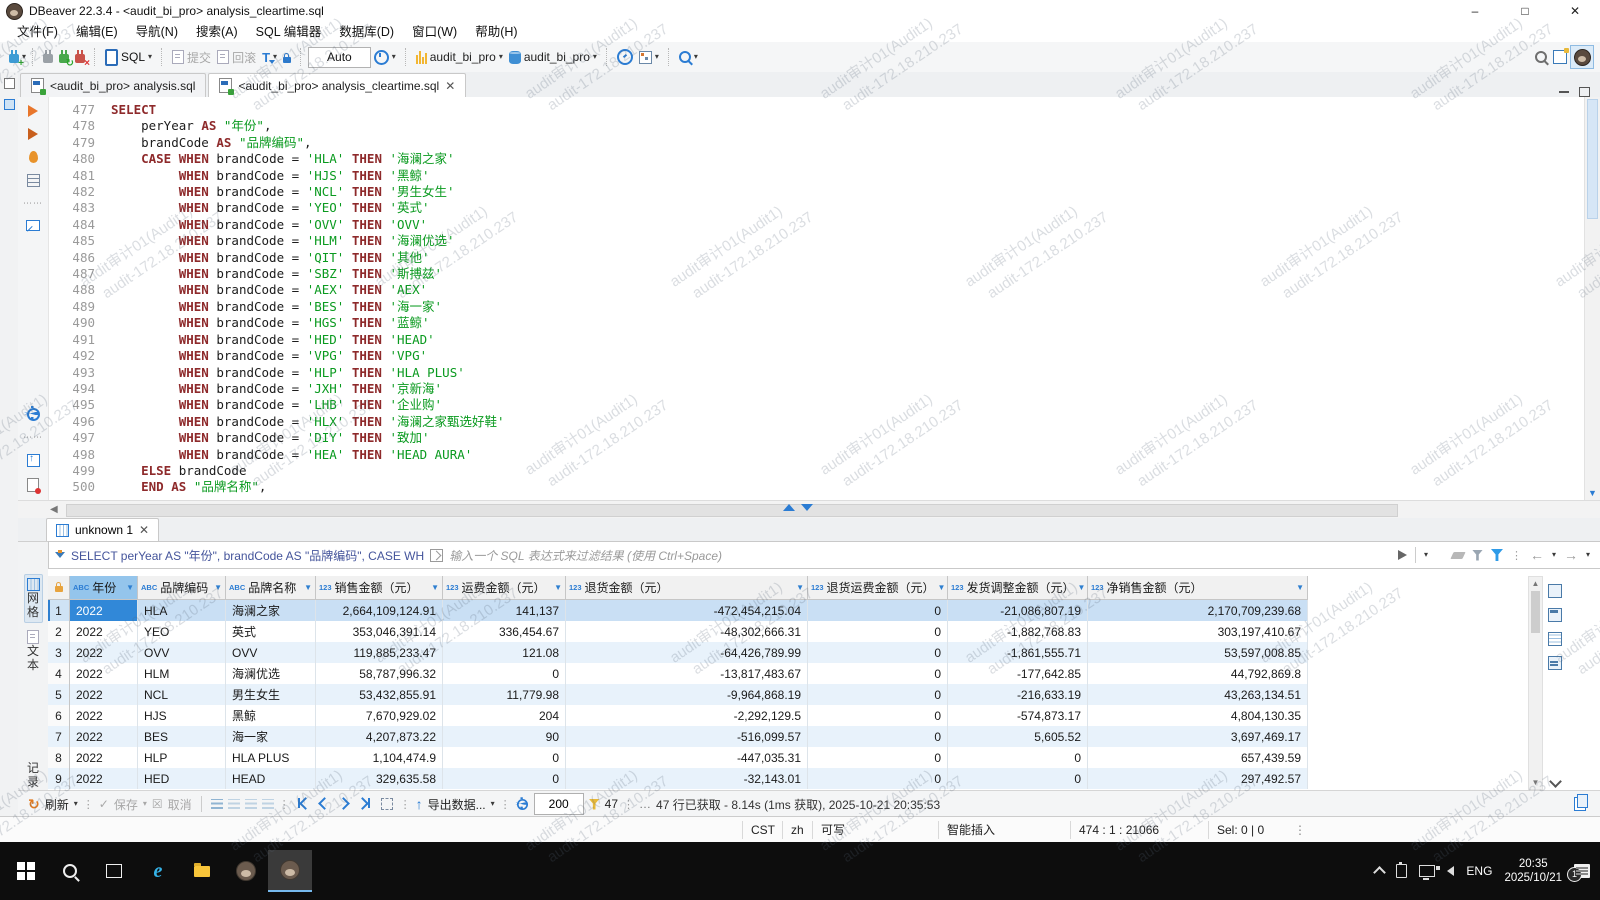  What do you see at coordinates (1004, 830) in the screenshot?
I see `statusbar-segment: 智能插入` at bounding box center [1004, 830].